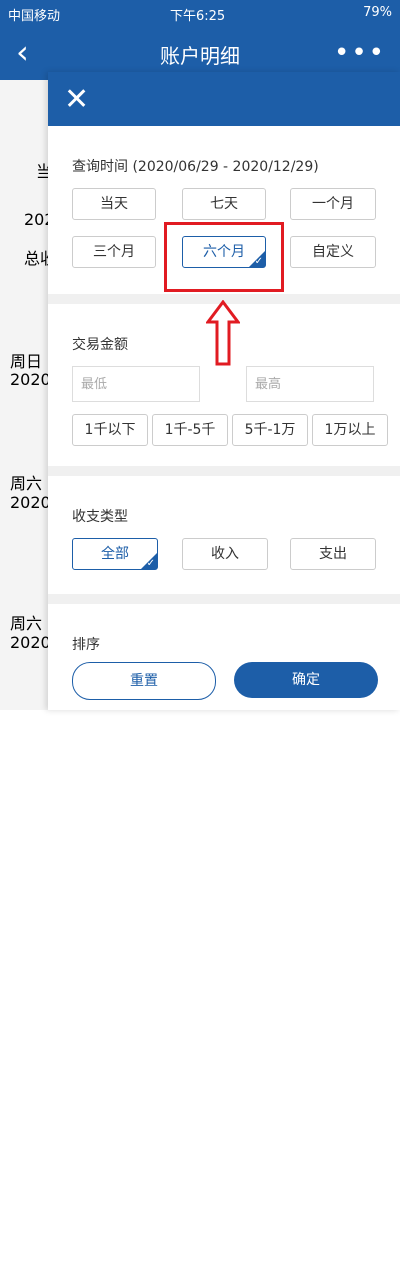 This screenshot has height=1263, width=400. What do you see at coordinates (100, 345) in the screenshot?
I see `amount-title: 交易金额` at bounding box center [100, 345].